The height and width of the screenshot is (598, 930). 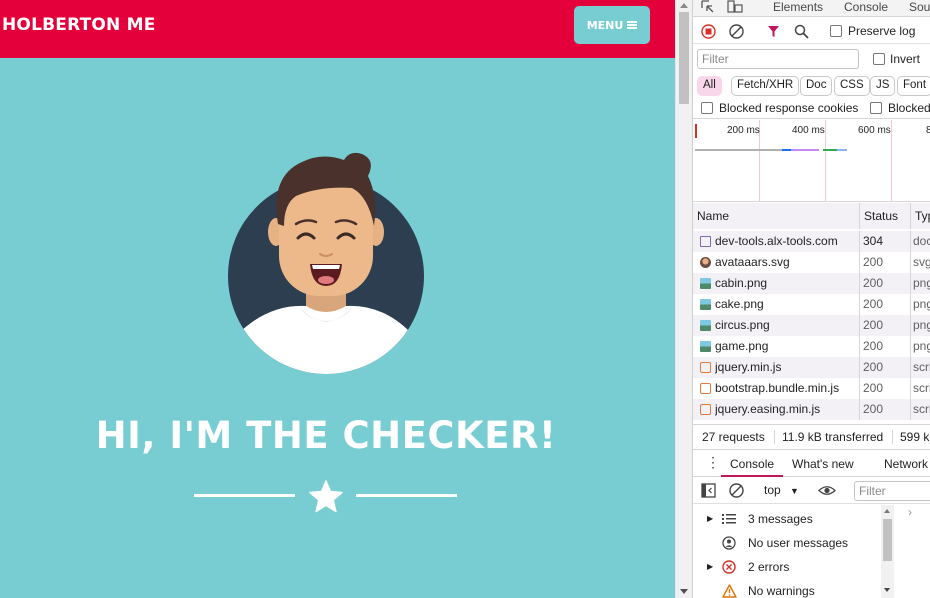 What do you see at coordinates (811, 283) in the screenshot?
I see `request-row: cabin.png 200 png` at bounding box center [811, 283].